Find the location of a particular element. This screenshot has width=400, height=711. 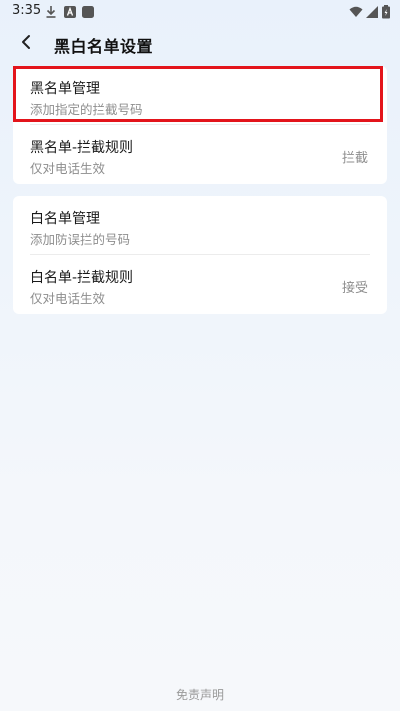

battery-icon is located at coordinates (386, 11).